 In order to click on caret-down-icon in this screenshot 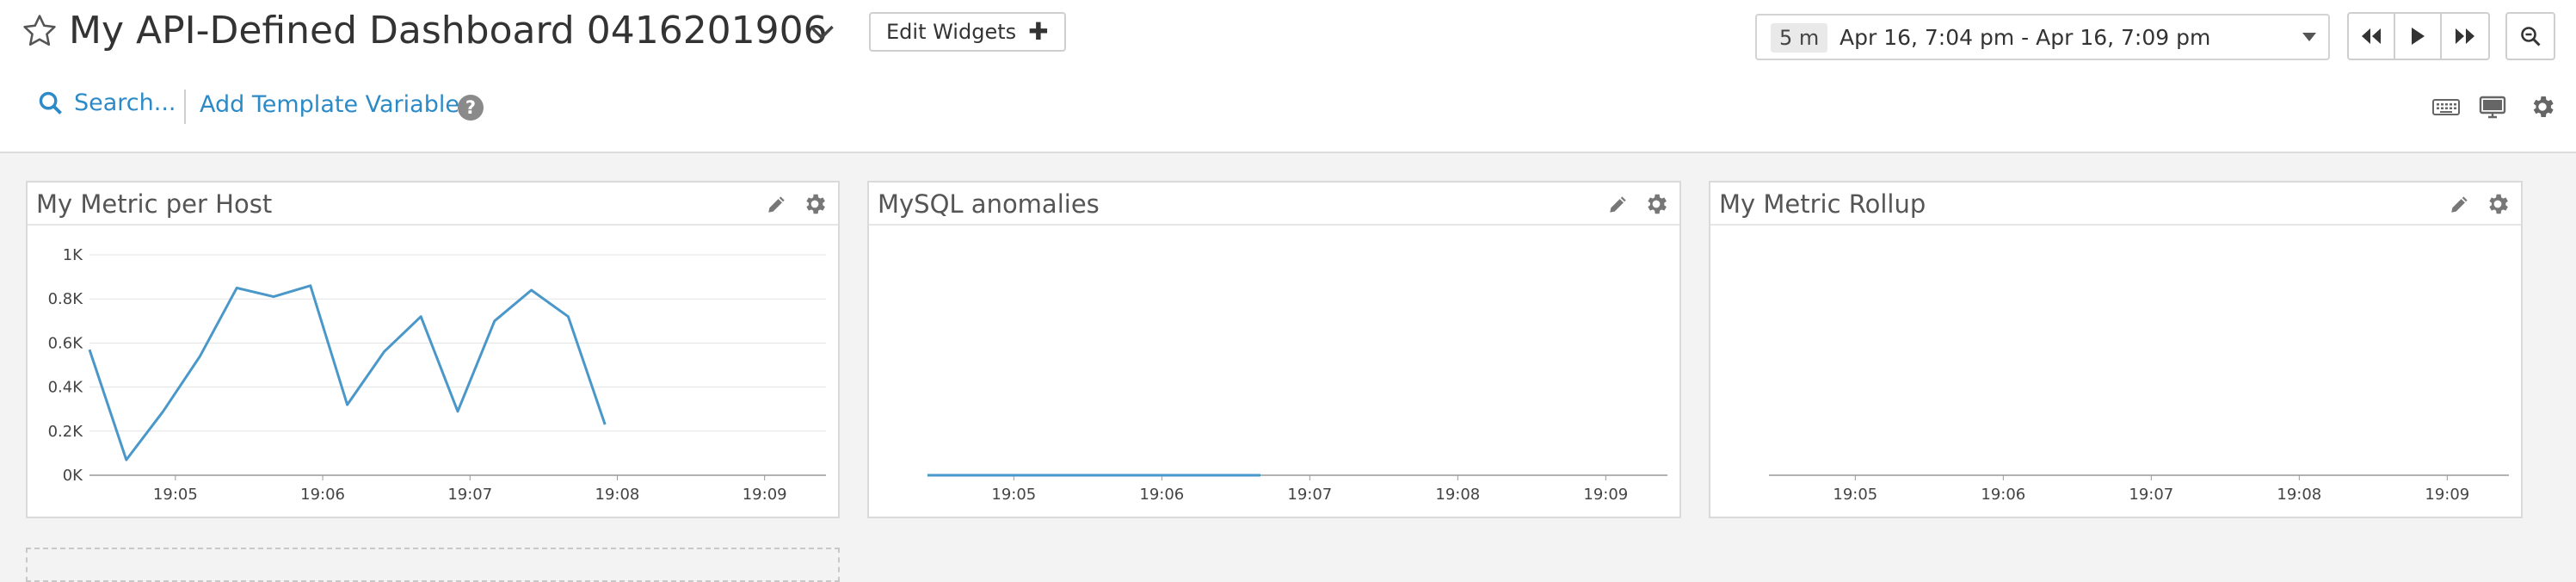, I will do `click(2309, 37)`.